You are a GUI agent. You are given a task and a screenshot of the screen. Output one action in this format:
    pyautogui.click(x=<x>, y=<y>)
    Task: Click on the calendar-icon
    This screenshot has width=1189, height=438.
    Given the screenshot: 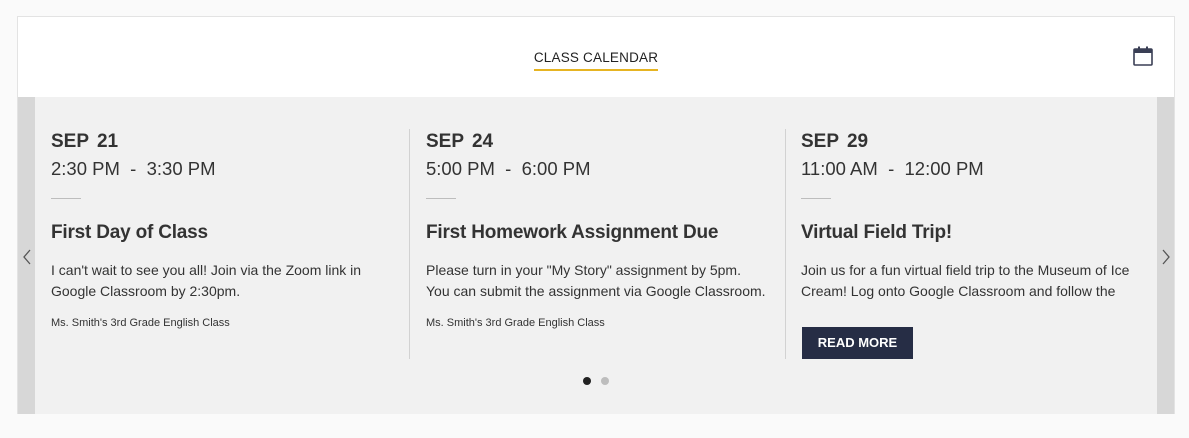 What is the action you would take?
    pyautogui.click(x=1143, y=56)
    